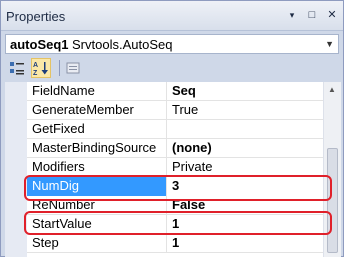 This screenshot has height=257, width=344. I want to click on svg-text: A, so click(35, 65).